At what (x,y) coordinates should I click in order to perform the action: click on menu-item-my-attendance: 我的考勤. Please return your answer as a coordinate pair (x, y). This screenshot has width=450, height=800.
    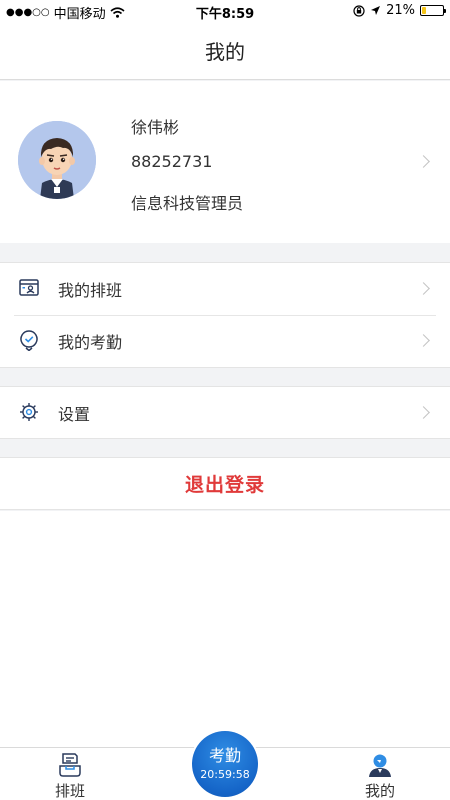
    Looking at the image, I should click on (225, 341).